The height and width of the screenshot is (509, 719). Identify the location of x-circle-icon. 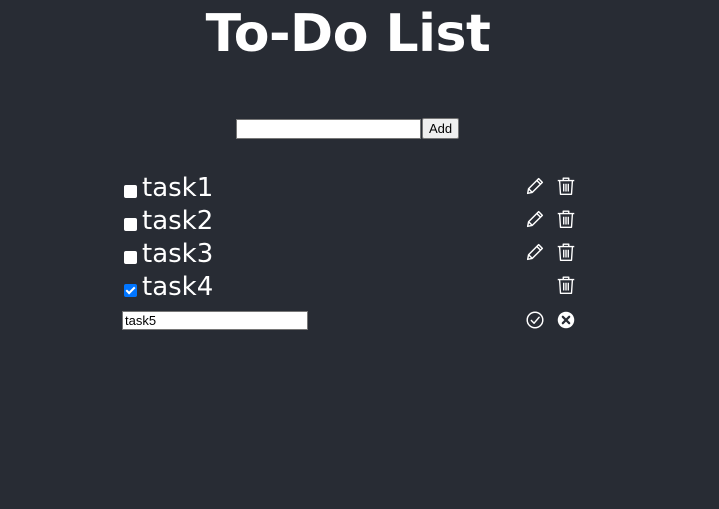
(566, 320).